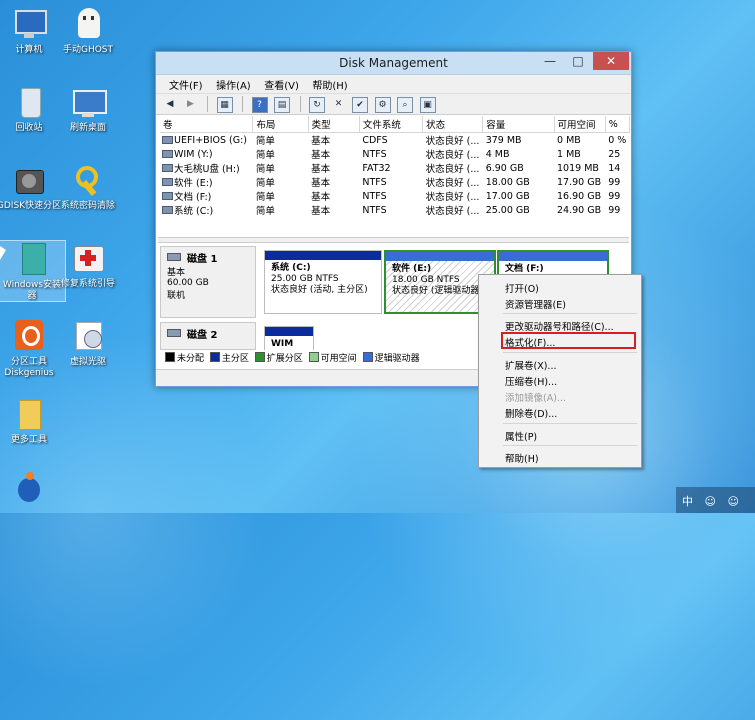 The width and height of the screenshot is (755, 720). Describe the element at coordinates (393, 240) in the screenshot. I see `pane-splitter` at that location.